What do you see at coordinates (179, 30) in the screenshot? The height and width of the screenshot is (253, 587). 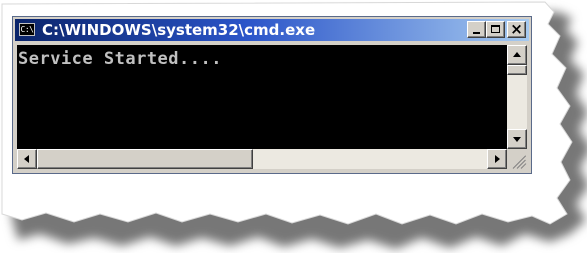 I see `window-title: C:\WINDOWS\system32\cmd.exe` at bounding box center [179, 30].